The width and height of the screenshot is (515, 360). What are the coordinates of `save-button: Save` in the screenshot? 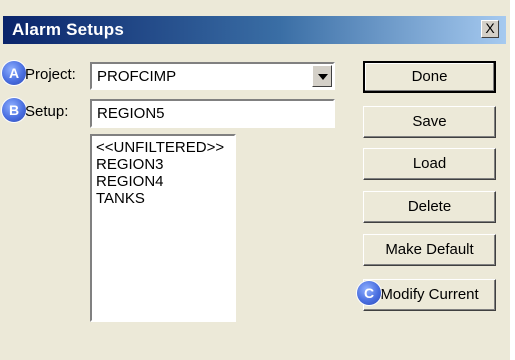 It's located at (429, 122).